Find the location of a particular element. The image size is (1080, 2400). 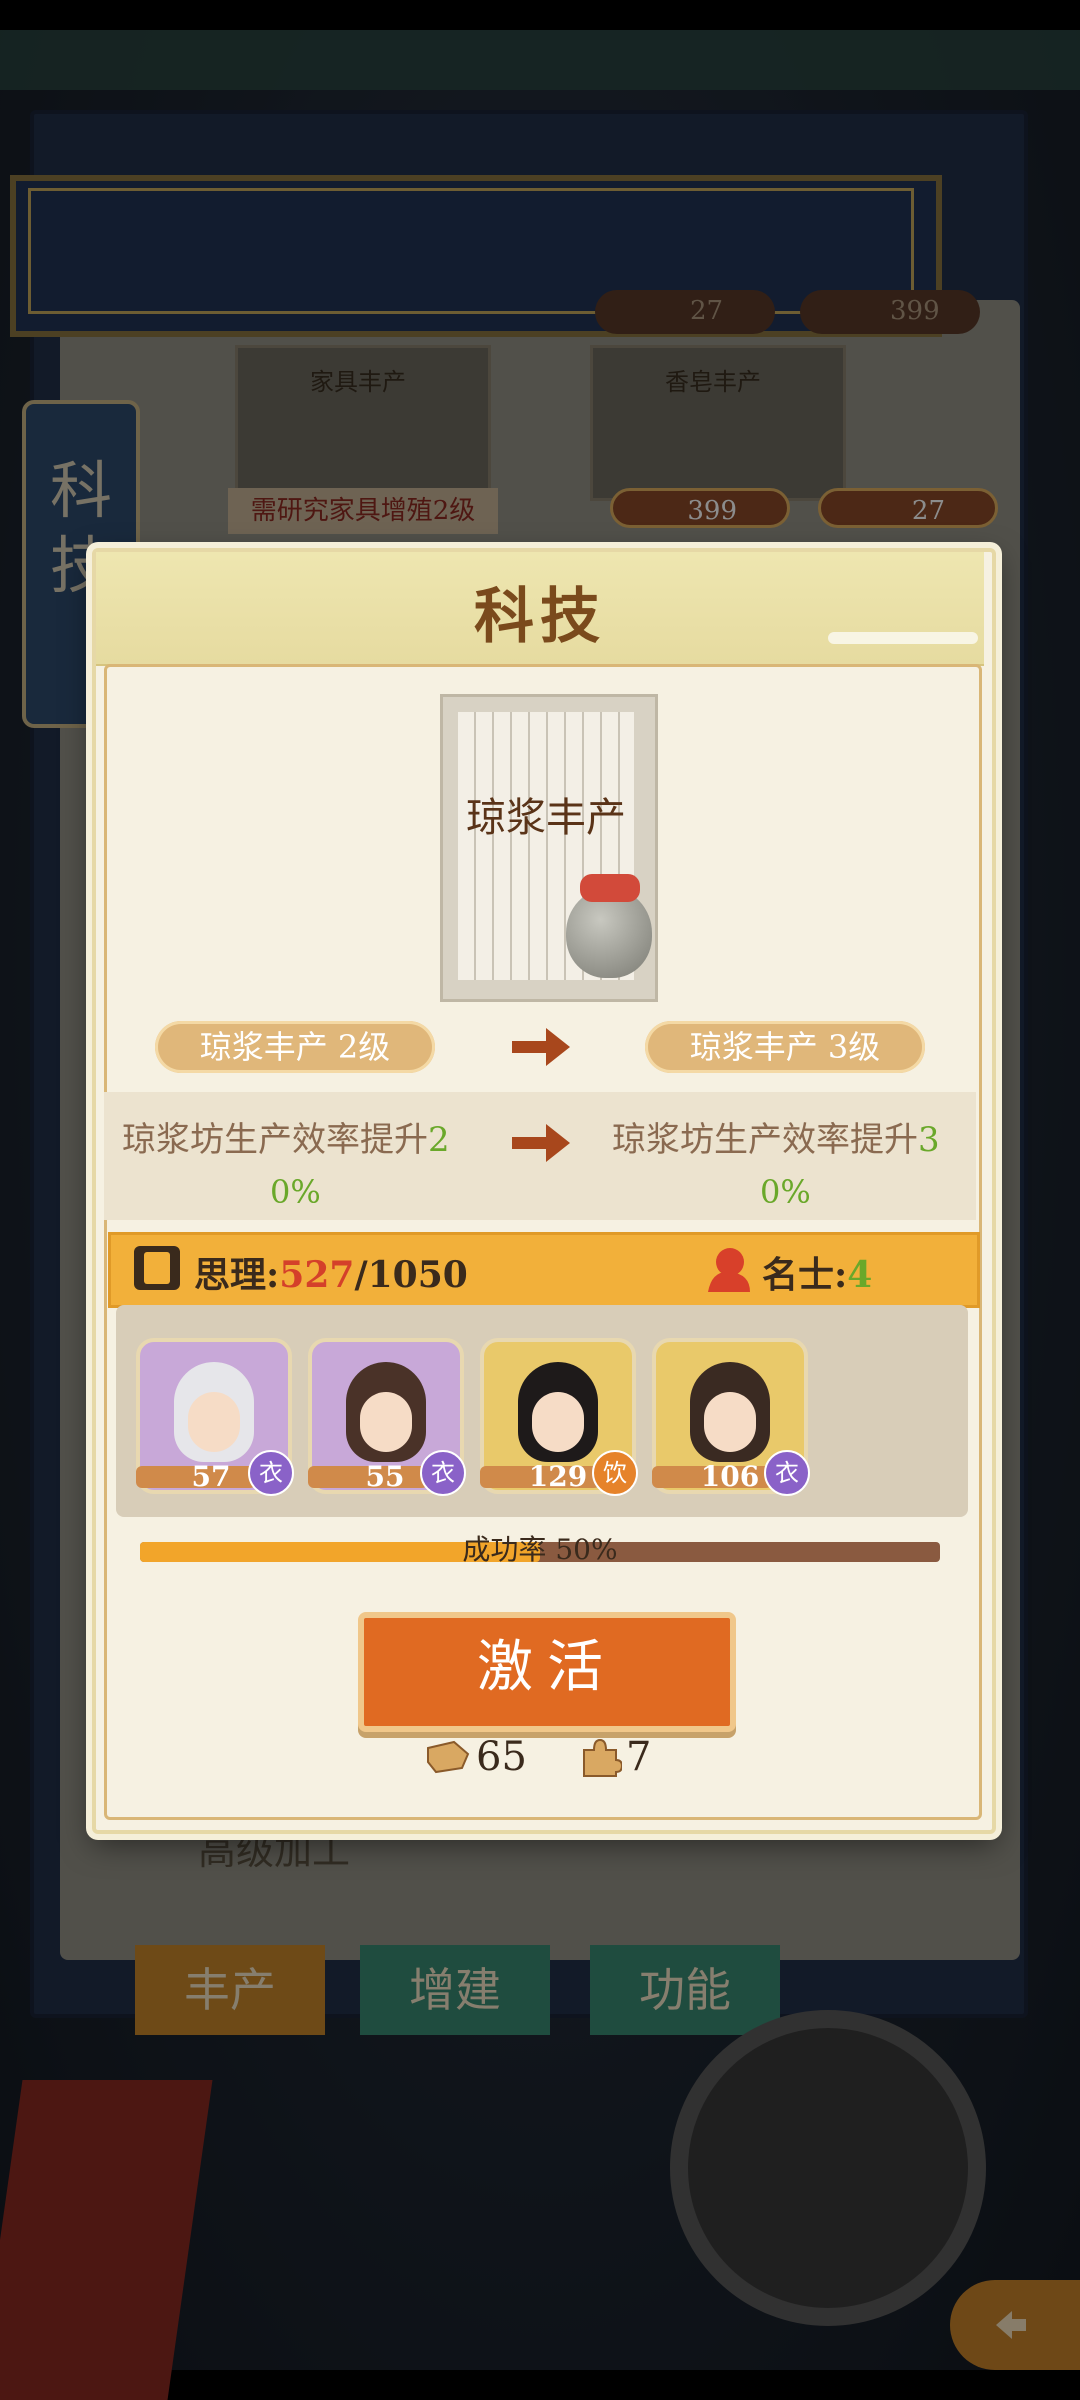

cost-puzzle: 7 is located at coordinates (639, 1757).